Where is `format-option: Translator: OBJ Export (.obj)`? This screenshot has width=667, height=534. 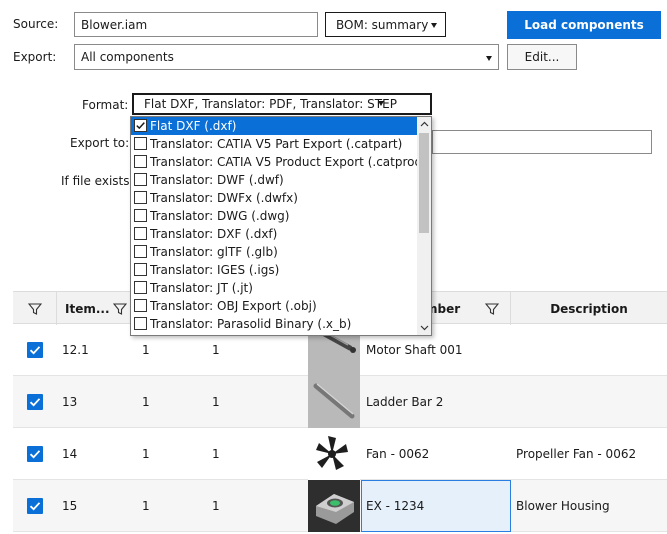 format-option: Translator: OBJ Export (.obj) is located at coordinates (274, 306).